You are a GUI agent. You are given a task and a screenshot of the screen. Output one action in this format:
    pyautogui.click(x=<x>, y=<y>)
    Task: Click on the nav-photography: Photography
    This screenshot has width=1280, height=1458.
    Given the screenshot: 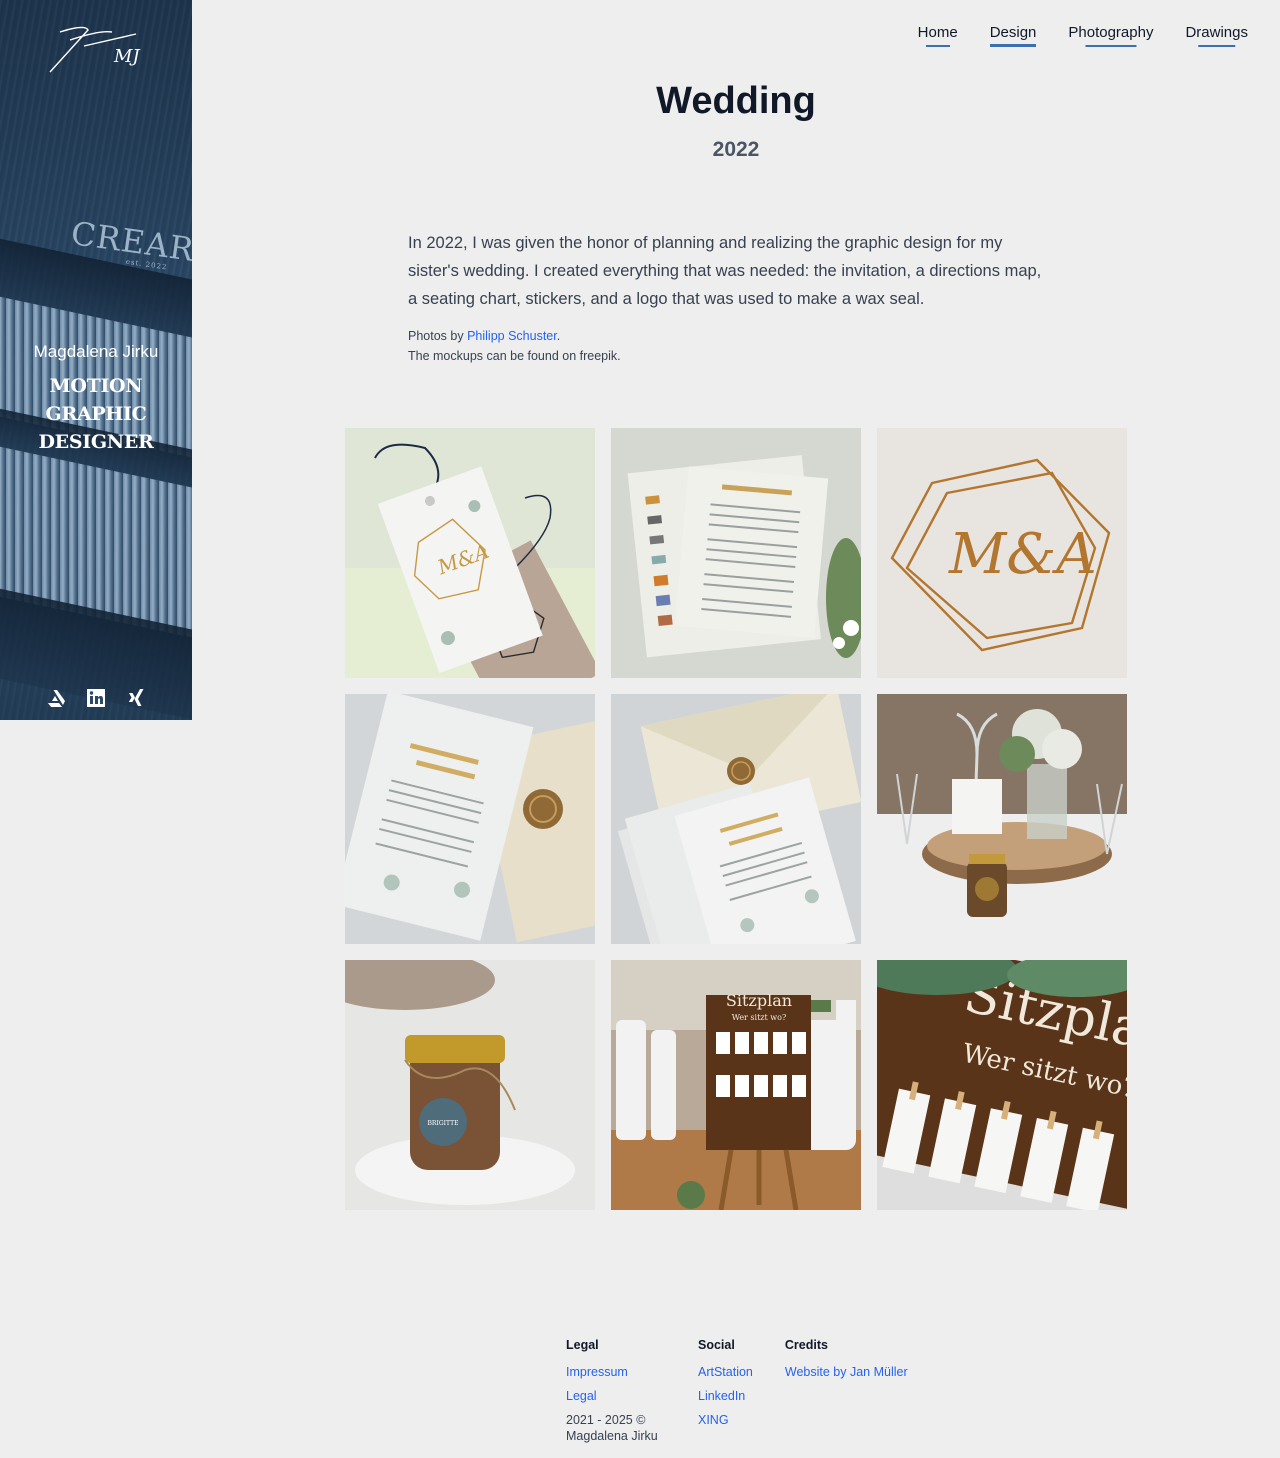 What is the action you would take?
    pyautogui.click(x=1110, y=35)
    